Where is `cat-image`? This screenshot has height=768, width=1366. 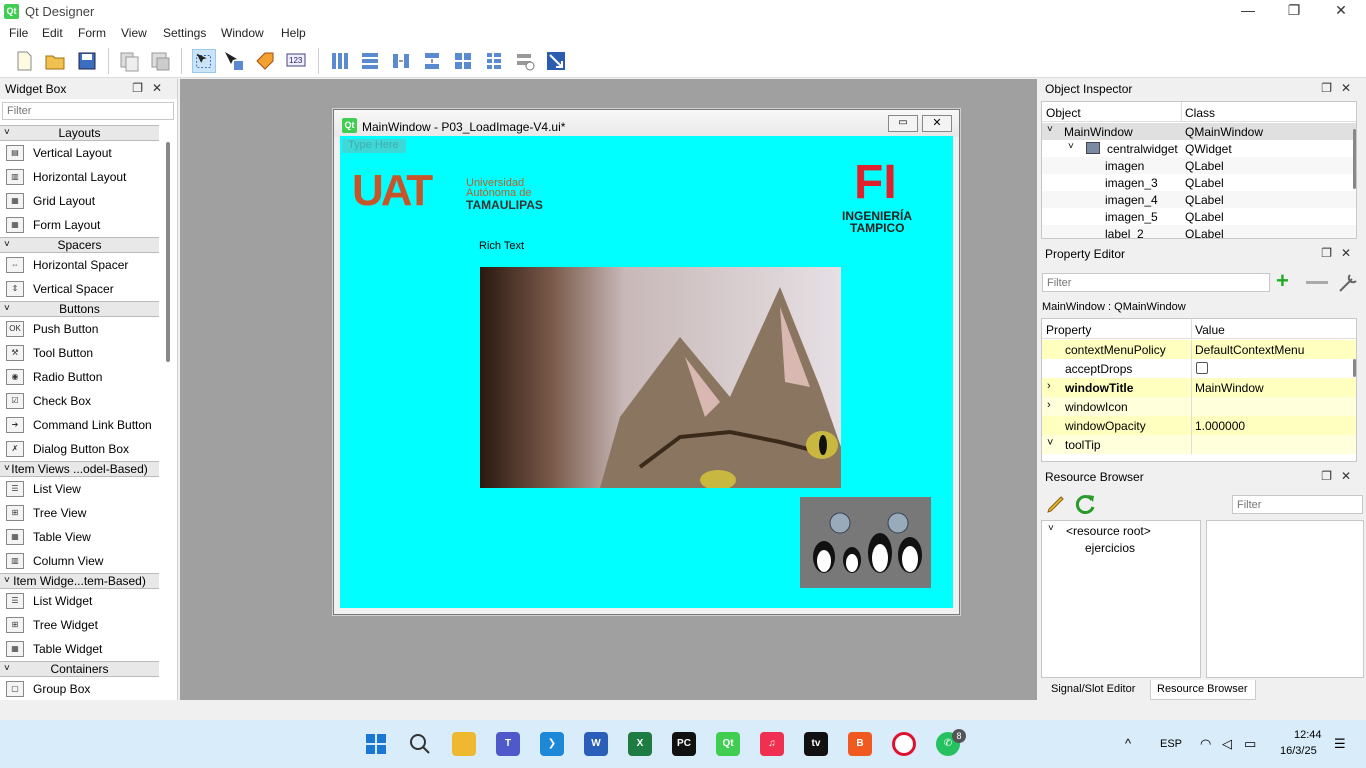 cat-image is located at coordinates (660, 377).